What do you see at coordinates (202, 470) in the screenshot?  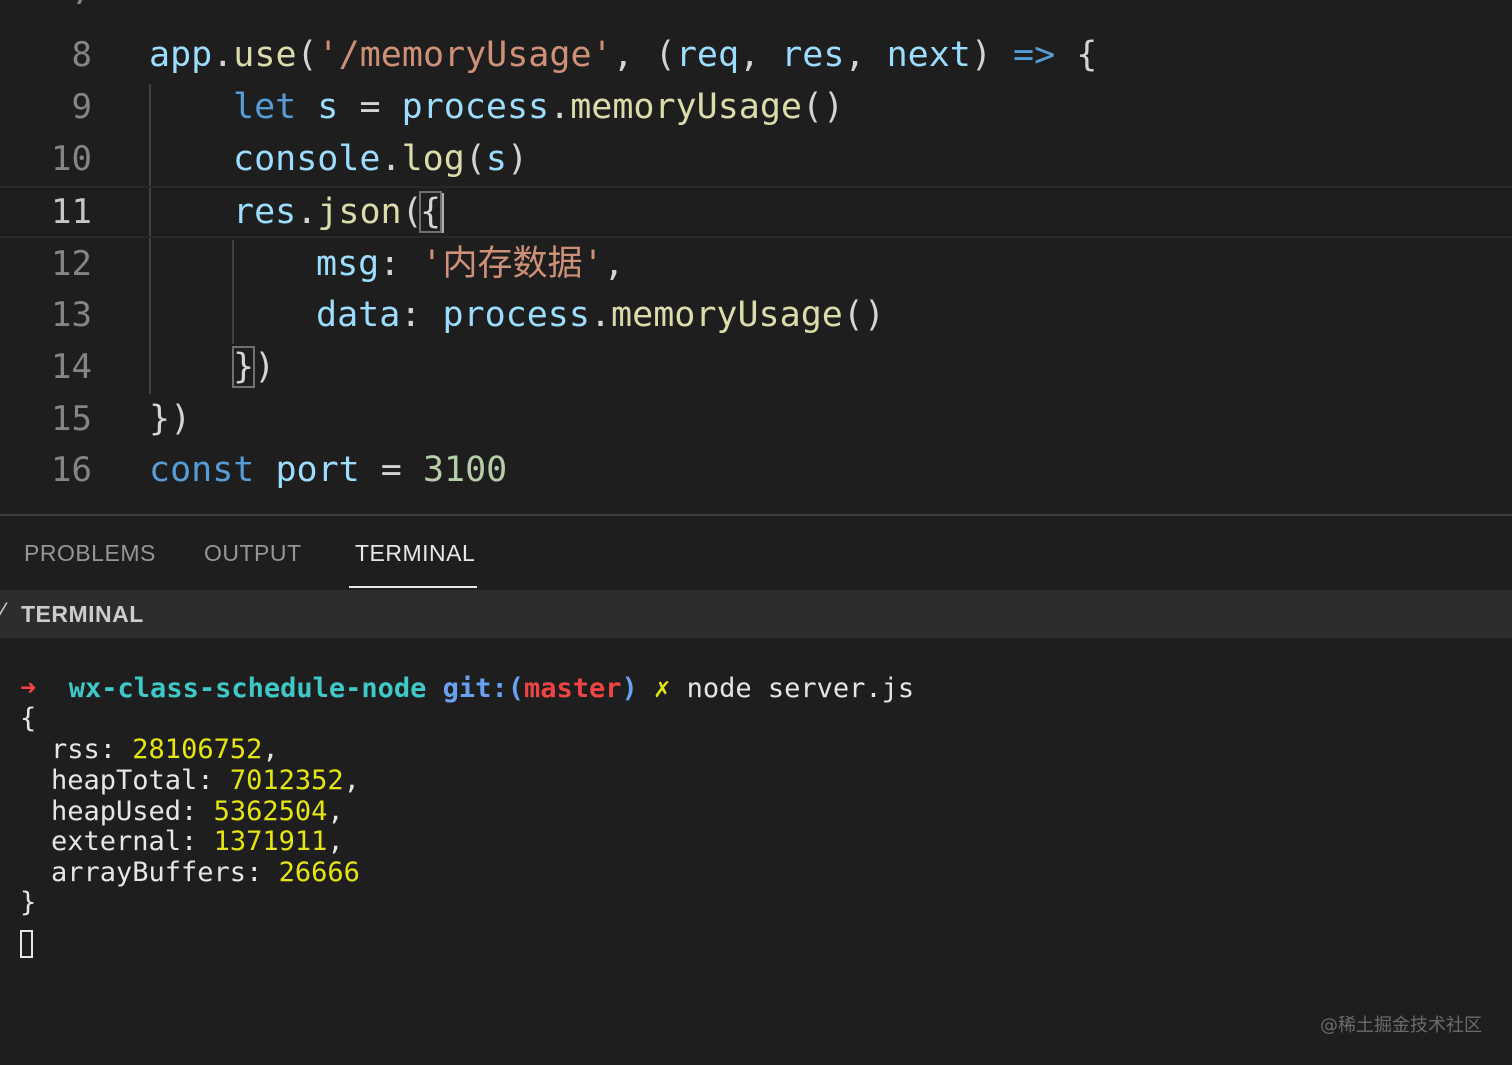 I see `code-token: const` at bounding box center [202, 470].